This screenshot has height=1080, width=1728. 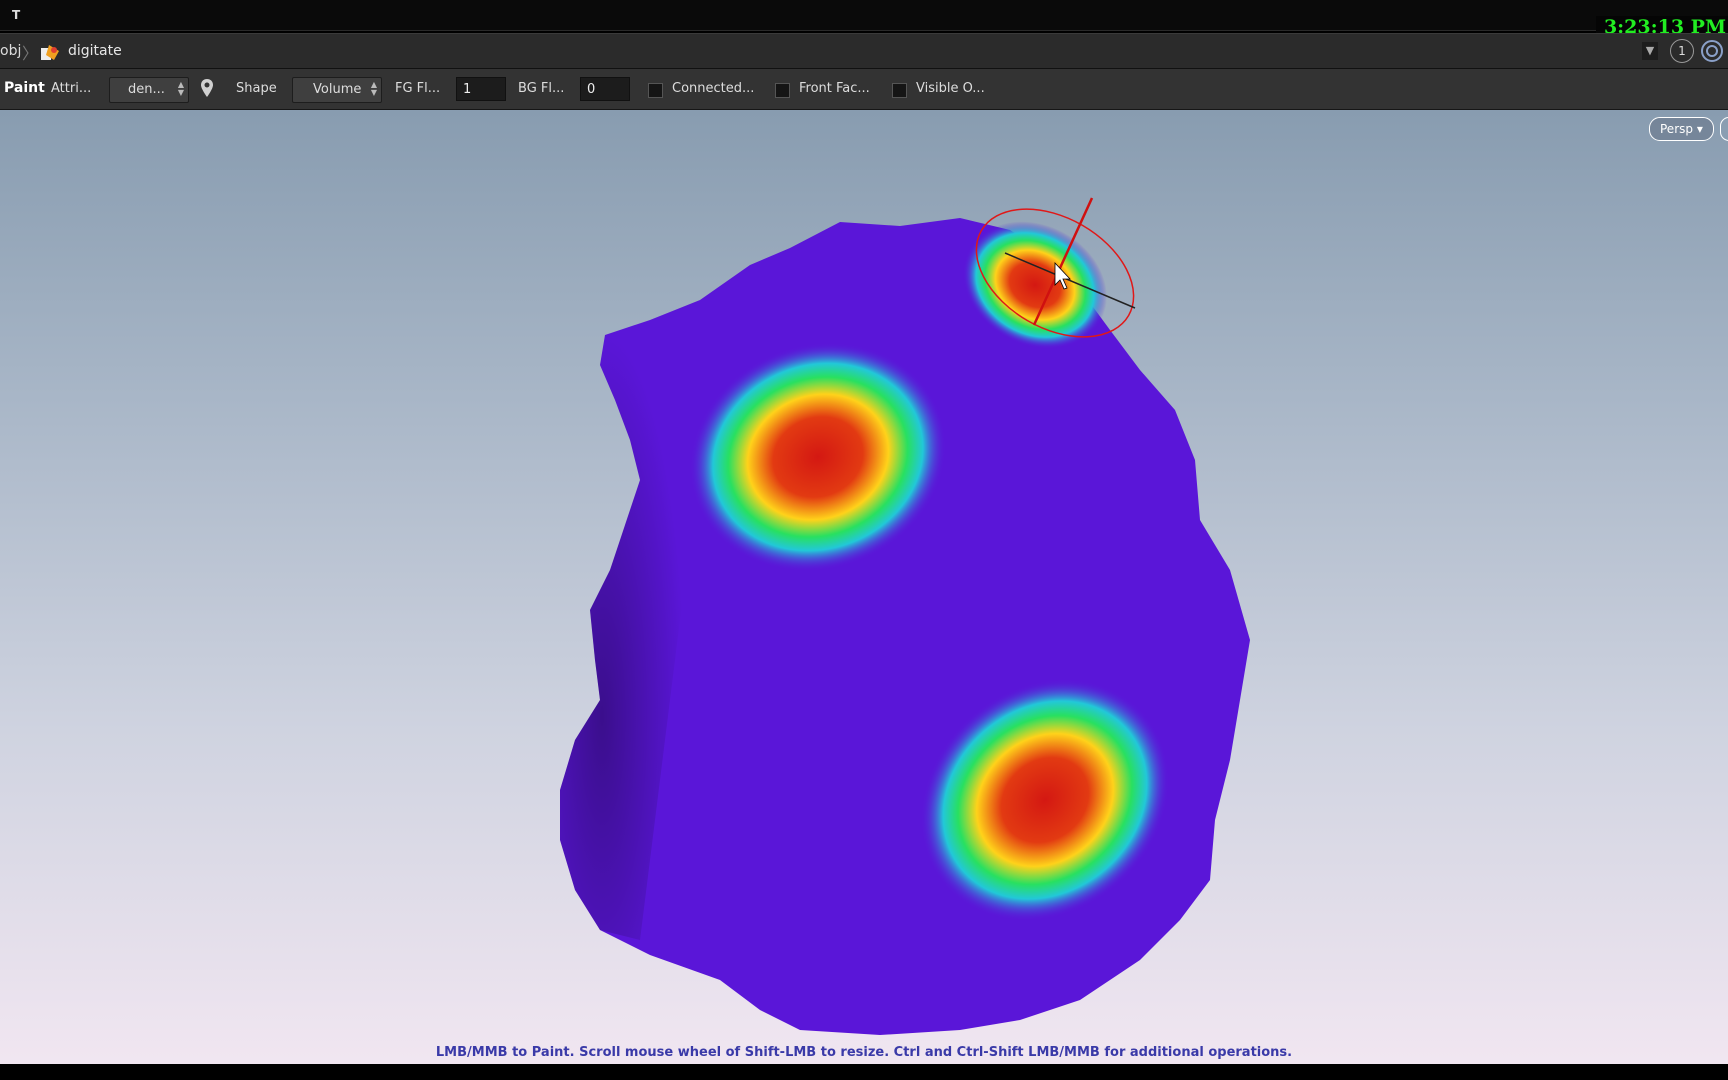 What do you see at coordinates (1676, 129) in the screenshot?
I see `camera-menu-label: Persp` at bounding box center [1676, 129].